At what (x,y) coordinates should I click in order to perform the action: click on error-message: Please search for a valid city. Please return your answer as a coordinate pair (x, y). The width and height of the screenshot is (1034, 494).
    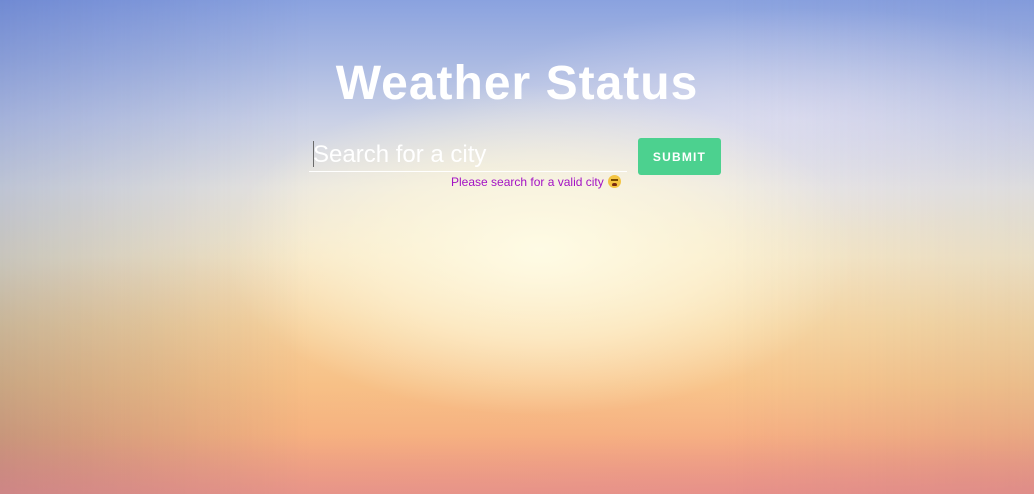
    Looking at the image, I should click on (536, 182).